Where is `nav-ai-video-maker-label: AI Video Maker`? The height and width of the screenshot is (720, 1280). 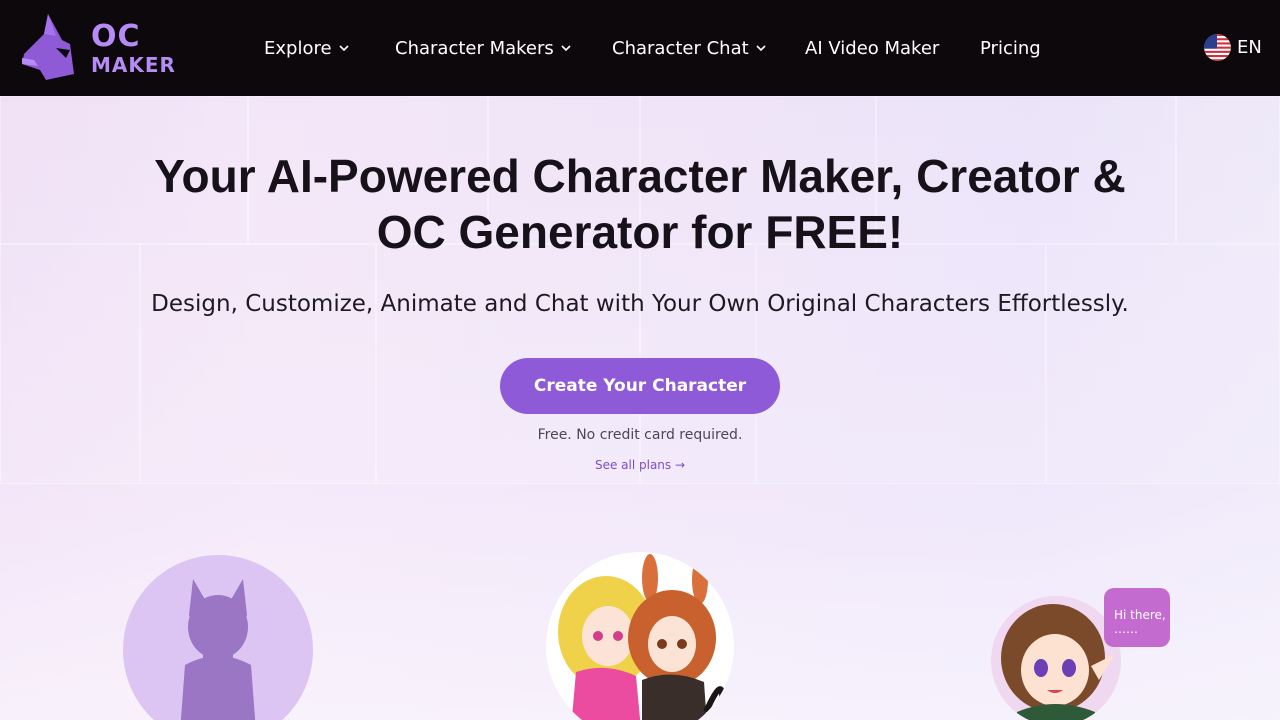
nav-ai-video-maker-label: AI Video Maker is located at coordinates (872, 48).